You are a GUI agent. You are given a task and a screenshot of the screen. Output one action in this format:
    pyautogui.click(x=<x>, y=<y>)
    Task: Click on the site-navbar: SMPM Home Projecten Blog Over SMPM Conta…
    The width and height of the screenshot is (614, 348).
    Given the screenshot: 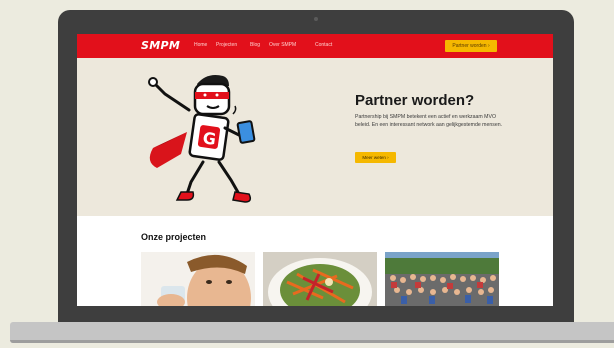 What is the action you would take?
    pyautogui.click(x=315, y=46)
    